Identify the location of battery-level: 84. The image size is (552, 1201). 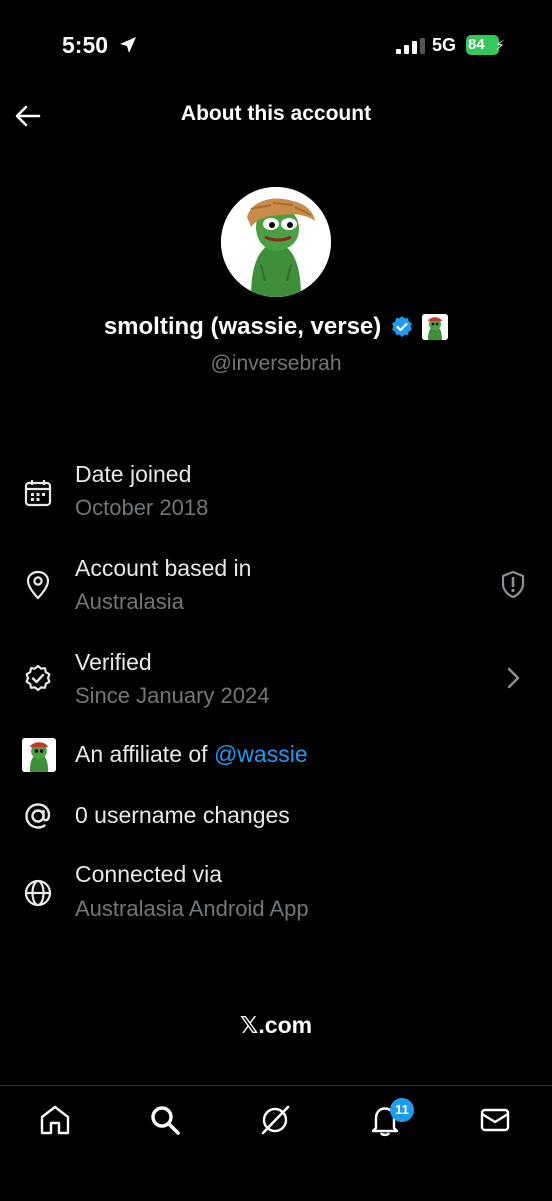
(476, 44).